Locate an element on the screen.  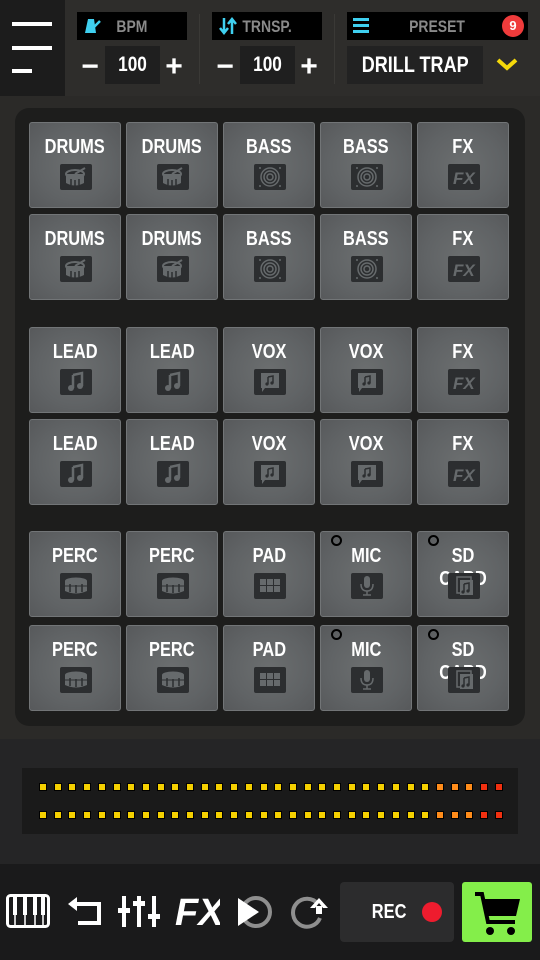
play-loop-button is located at coordinates (254, 912).